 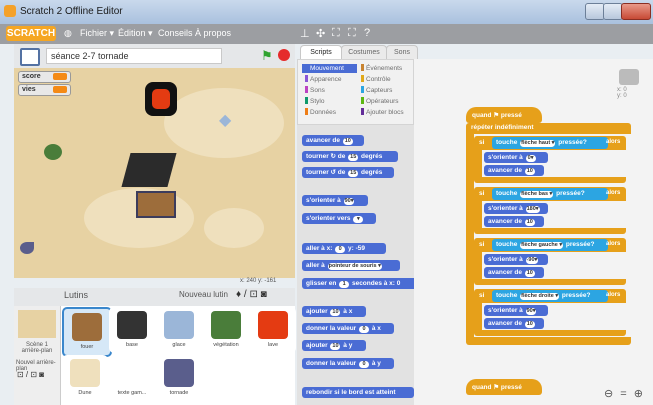 What do you see at coordinates (149, 170) in the screenshot?
I see `base-sprite` at bounding box center [149, 170].